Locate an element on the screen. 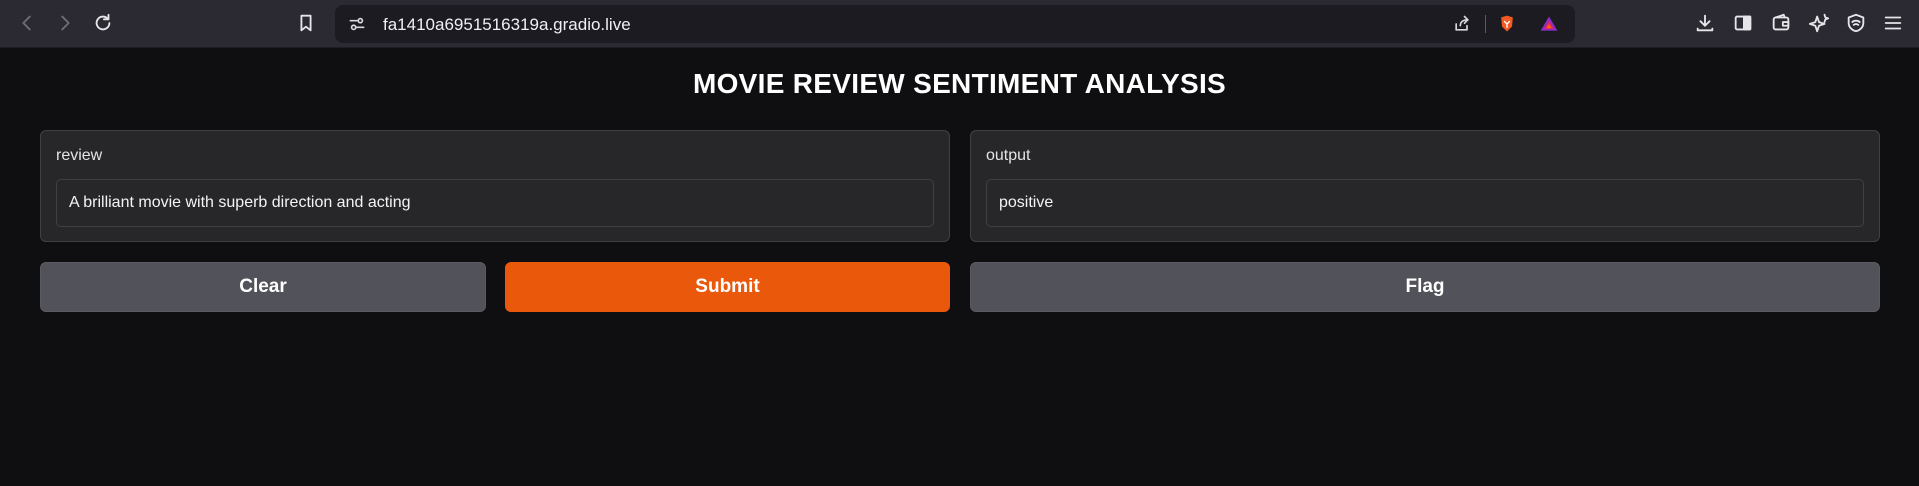  brave-shields-icon is located at coordinates (1507, 24).